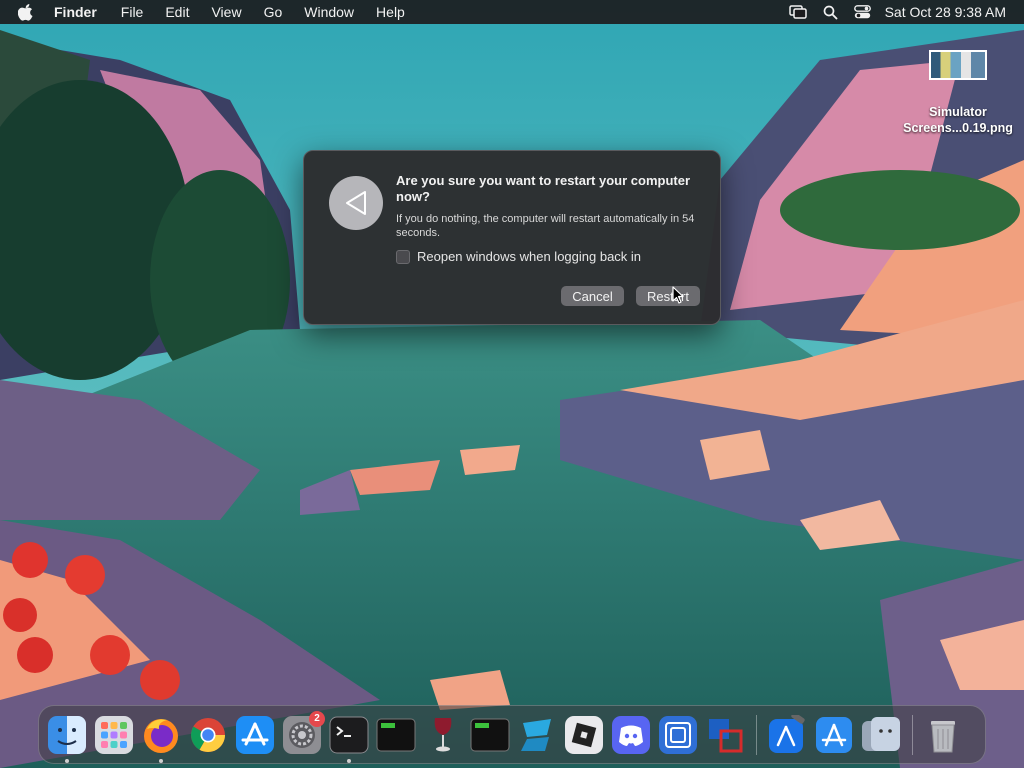  I want to click on menu-view: View, so click(226, 12).